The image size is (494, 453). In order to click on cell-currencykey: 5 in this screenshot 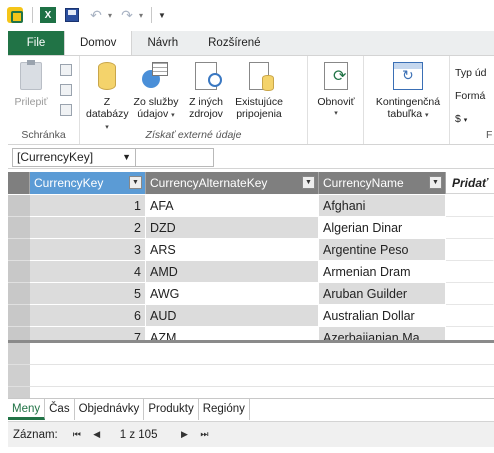, I will do `click(88, 294)`.